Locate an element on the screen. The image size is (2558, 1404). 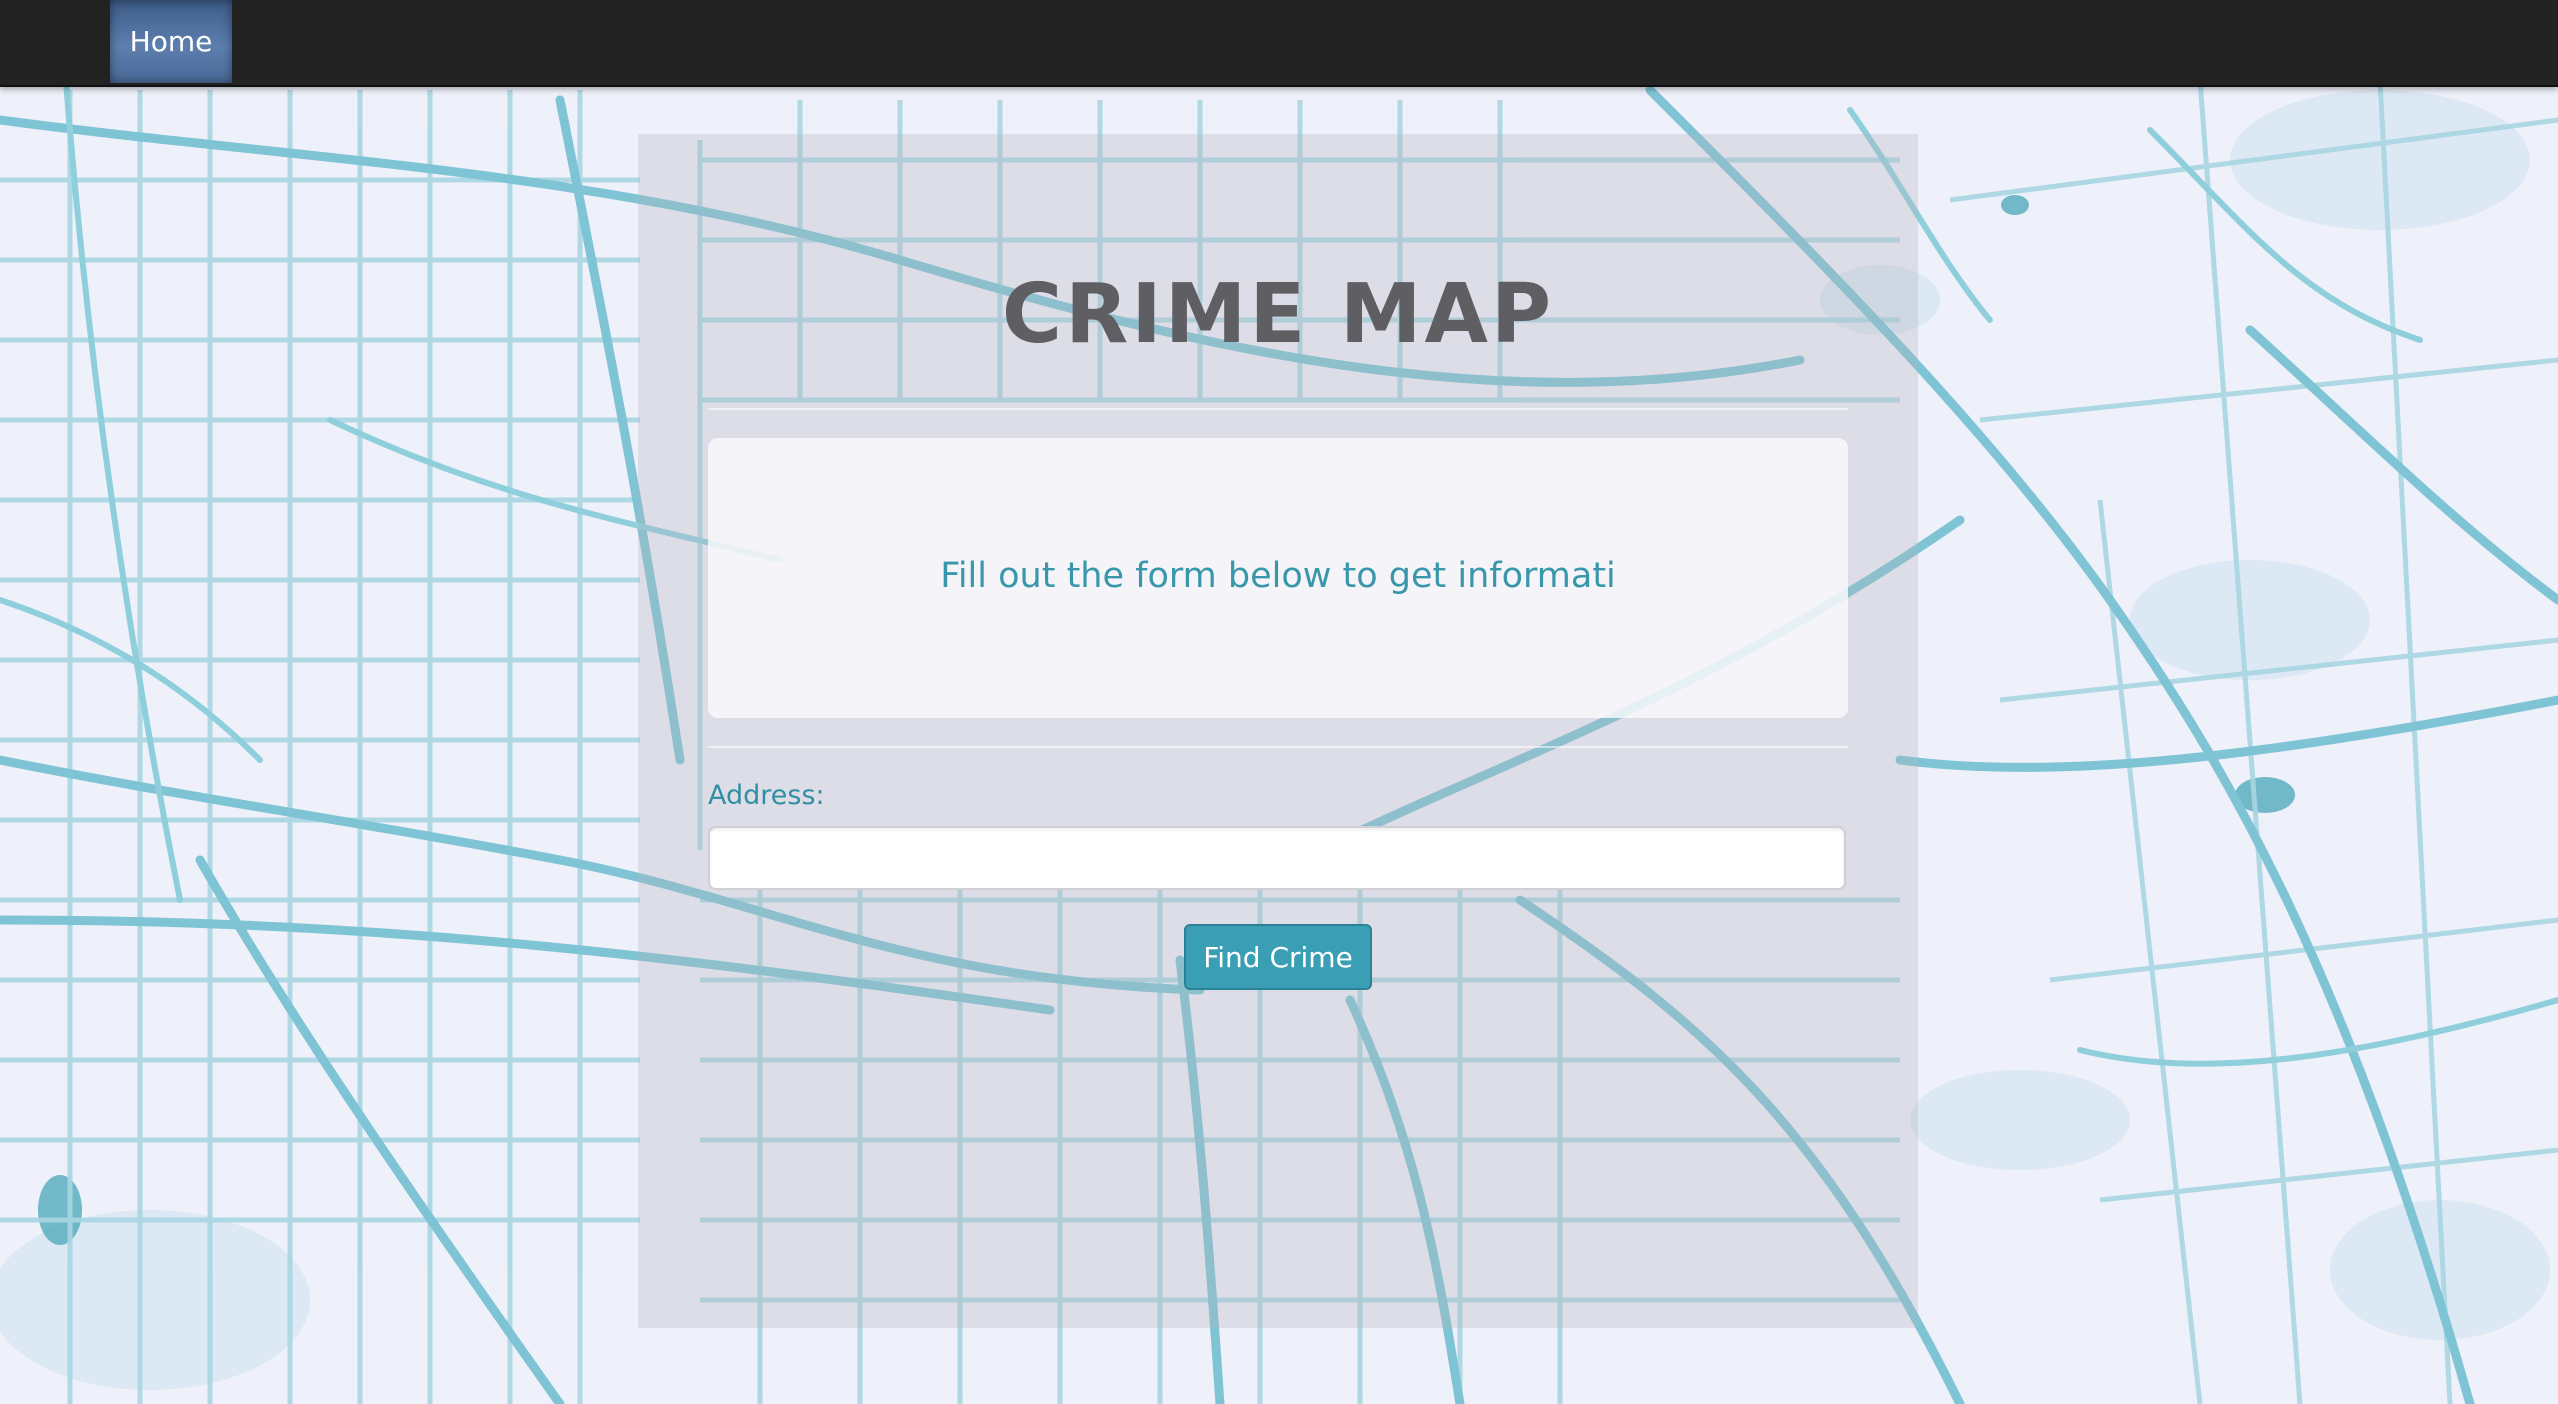
nav-home-link: Home is located at coordinates (171, 41).